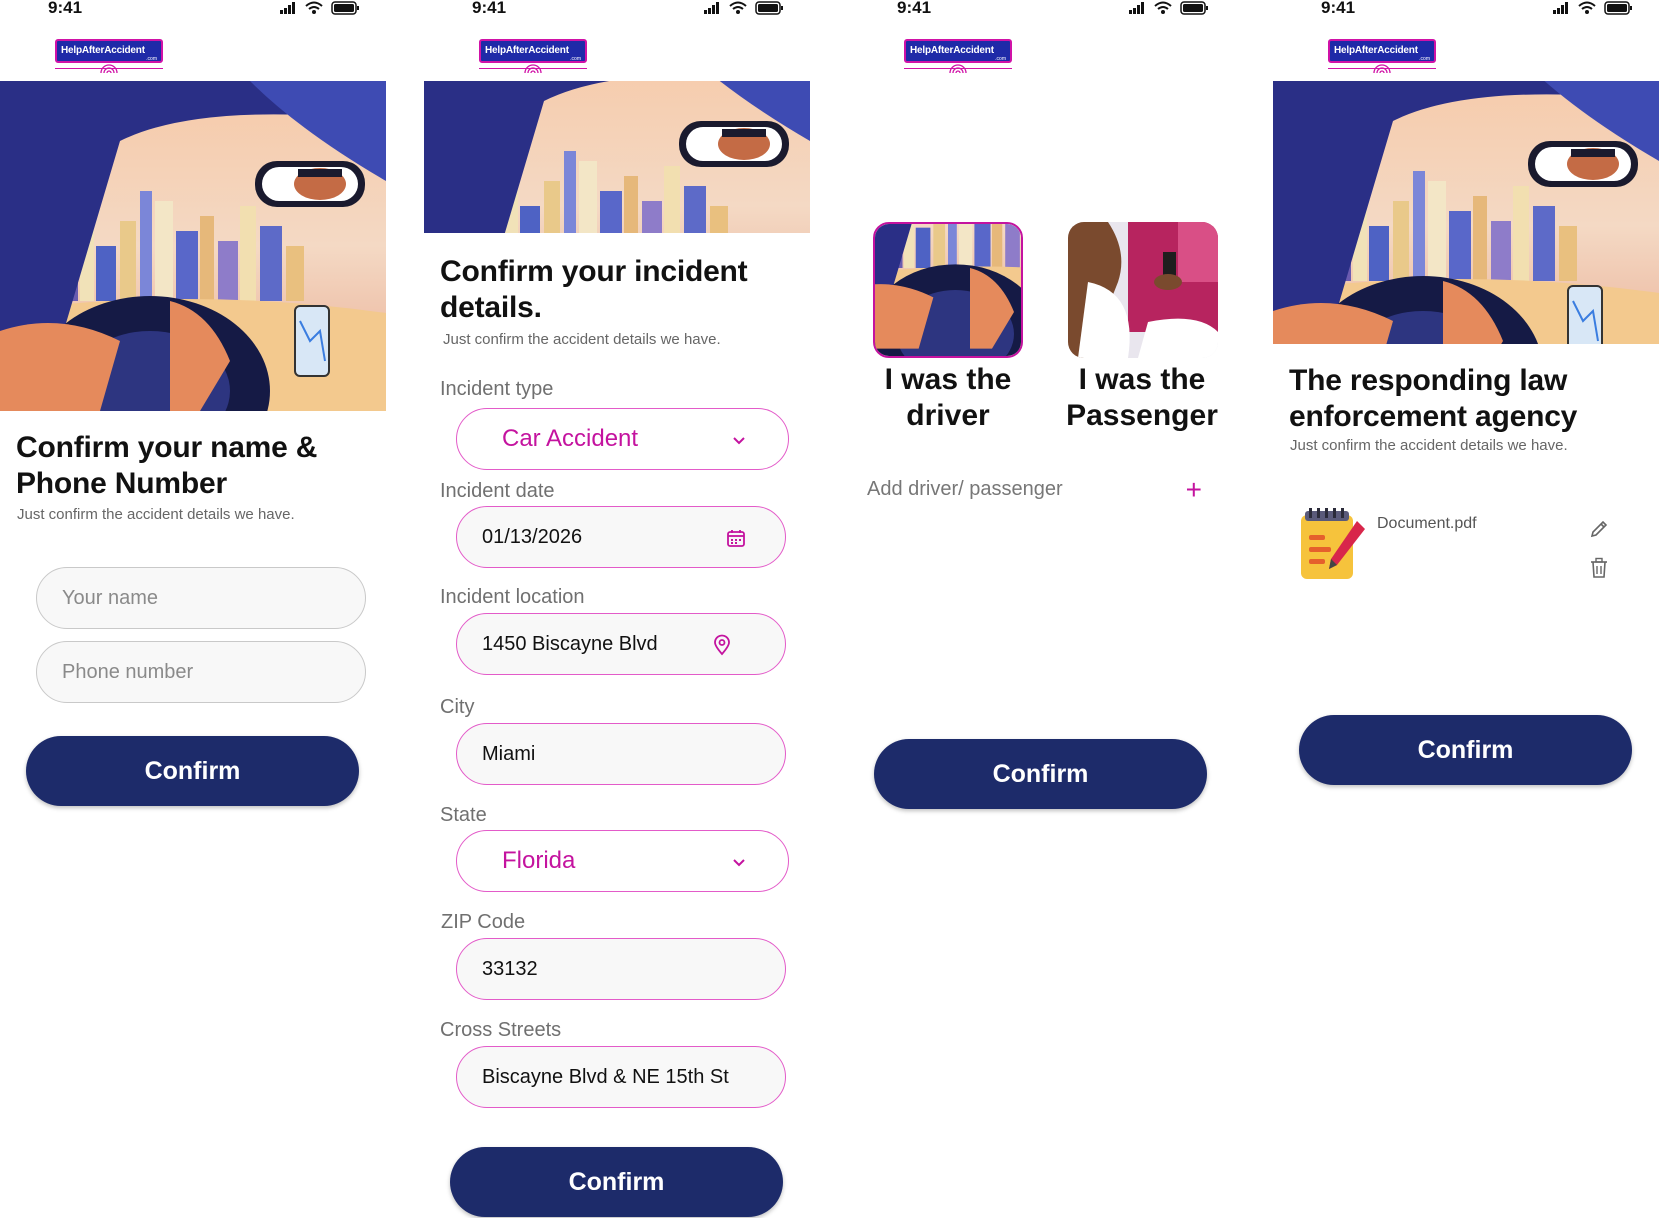 This screenshot has width=1663, height=1218. Describe the element at coordinates (621, 644) in the screenshot. I see `incident-location-input: 1450 Biscayne Blvd` at that location.